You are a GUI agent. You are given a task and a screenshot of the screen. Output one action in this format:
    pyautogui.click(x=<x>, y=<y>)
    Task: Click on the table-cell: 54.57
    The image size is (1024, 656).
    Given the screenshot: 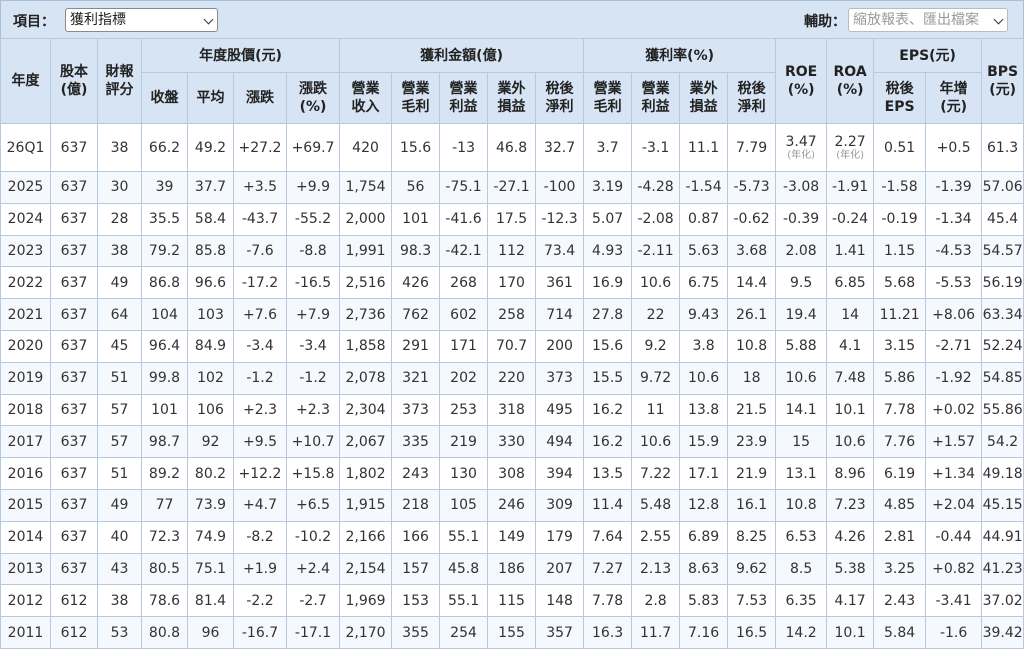 What is the action you would take?
    pyautogui.click(x=1002, y=251)
    